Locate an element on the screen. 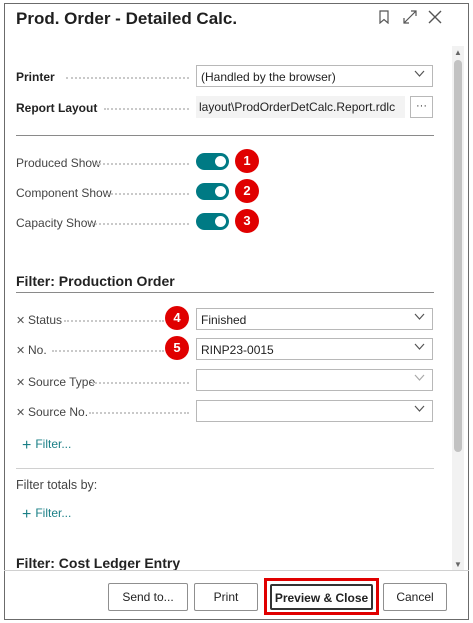  callout-badge: 4 is located at coordinates (177, 318).